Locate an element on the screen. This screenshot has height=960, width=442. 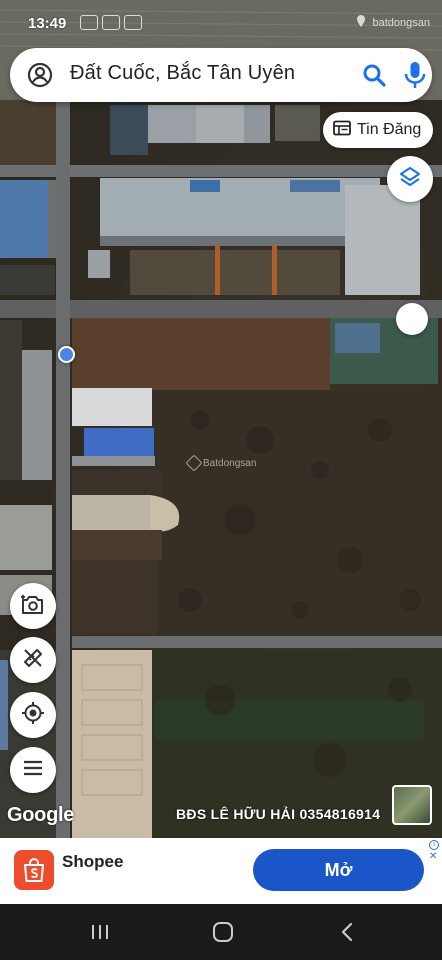
my-location-icon is located at coordinates (33, 715).